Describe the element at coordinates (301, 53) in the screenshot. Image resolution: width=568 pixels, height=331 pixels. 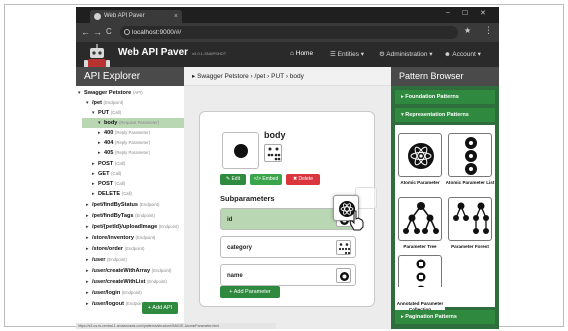
I see `nav-home: ⌂ Home` at that location.